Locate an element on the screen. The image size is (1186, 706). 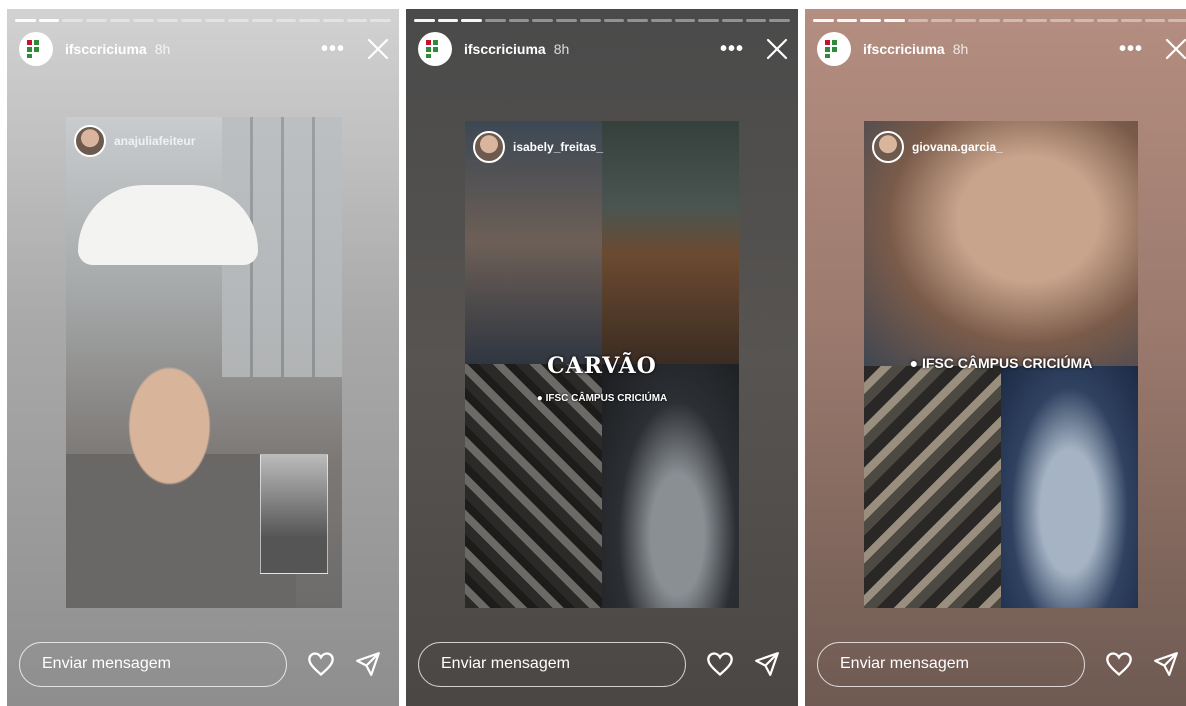
user-tag: isabely_freitas_ is located at coordinates (538, 147).